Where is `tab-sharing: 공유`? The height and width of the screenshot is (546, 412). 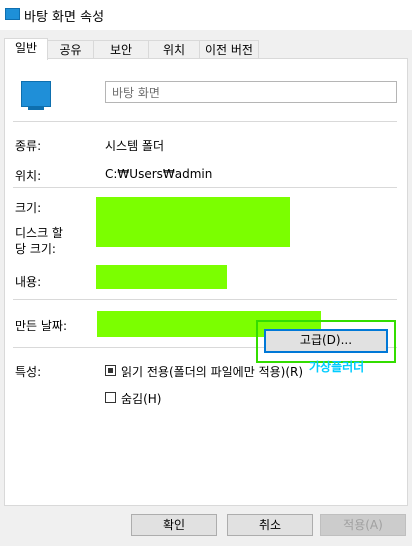 tab-sharing: 공유 is located at coordinates (70, 49).